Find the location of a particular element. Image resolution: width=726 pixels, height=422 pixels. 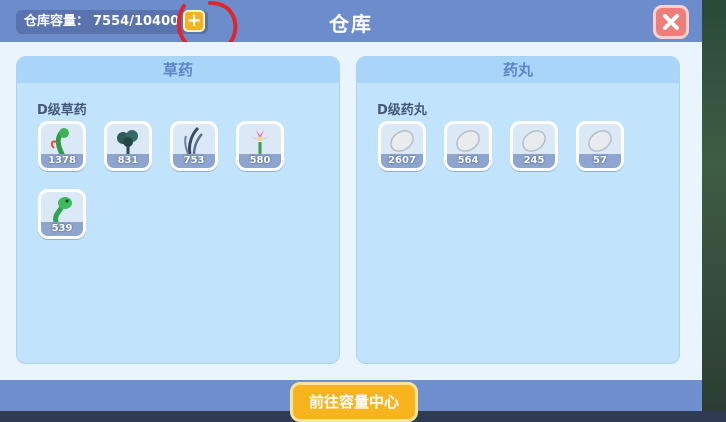

go-to-capacity-center-button: 前往容量中心 is located at coordinates (354, 402).